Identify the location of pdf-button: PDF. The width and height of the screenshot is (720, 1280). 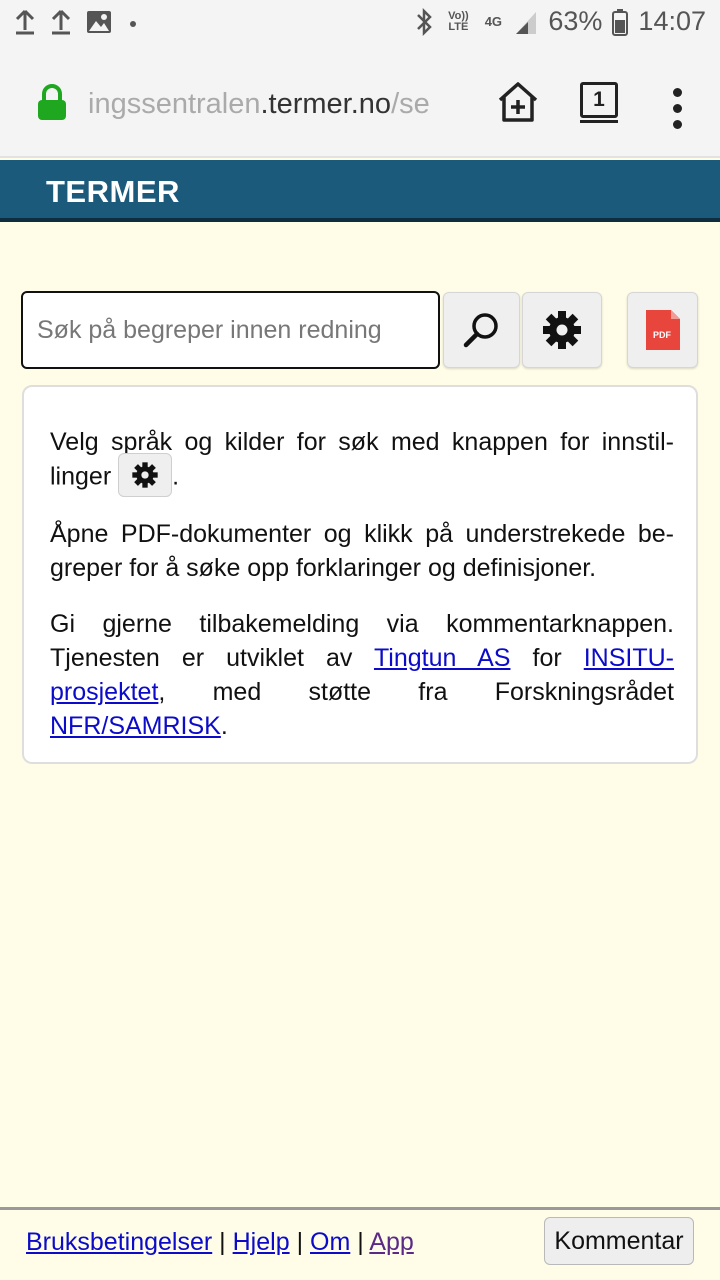
(662, 330).